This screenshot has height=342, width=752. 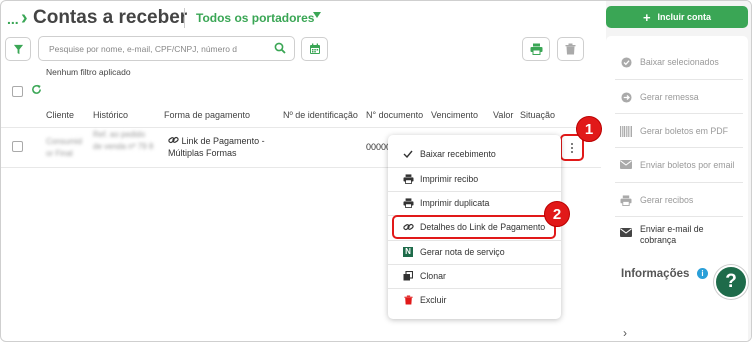 I want to click on calendar-button, so click(x=314, y=49).